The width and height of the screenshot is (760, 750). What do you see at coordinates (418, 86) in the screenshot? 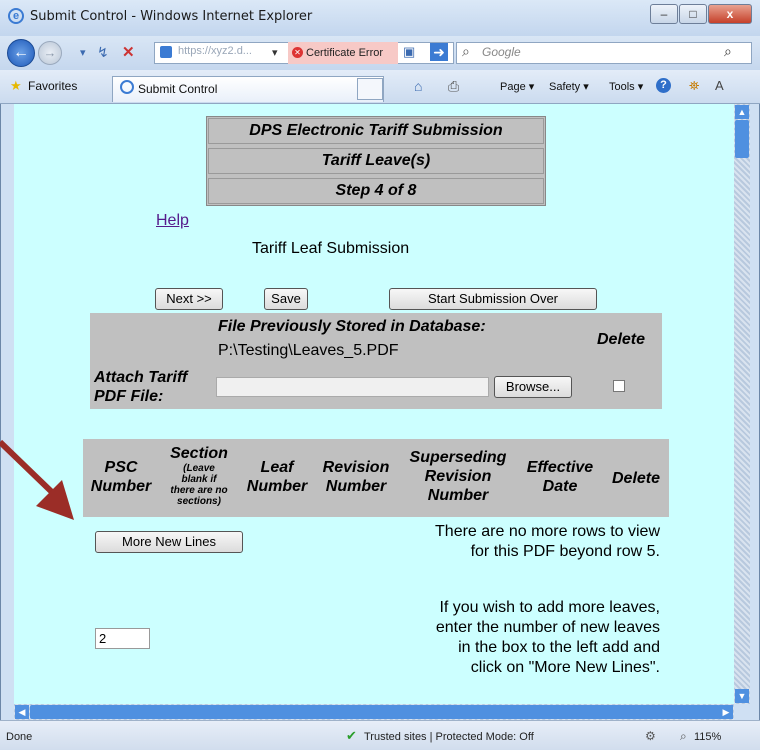
I see `home-icon: ⌂` at bounding box center [418, 86].